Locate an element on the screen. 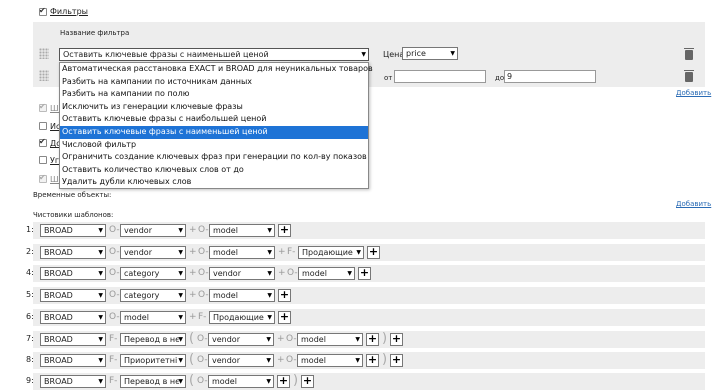  row-number: 4: is located at coordinates (30, 272).